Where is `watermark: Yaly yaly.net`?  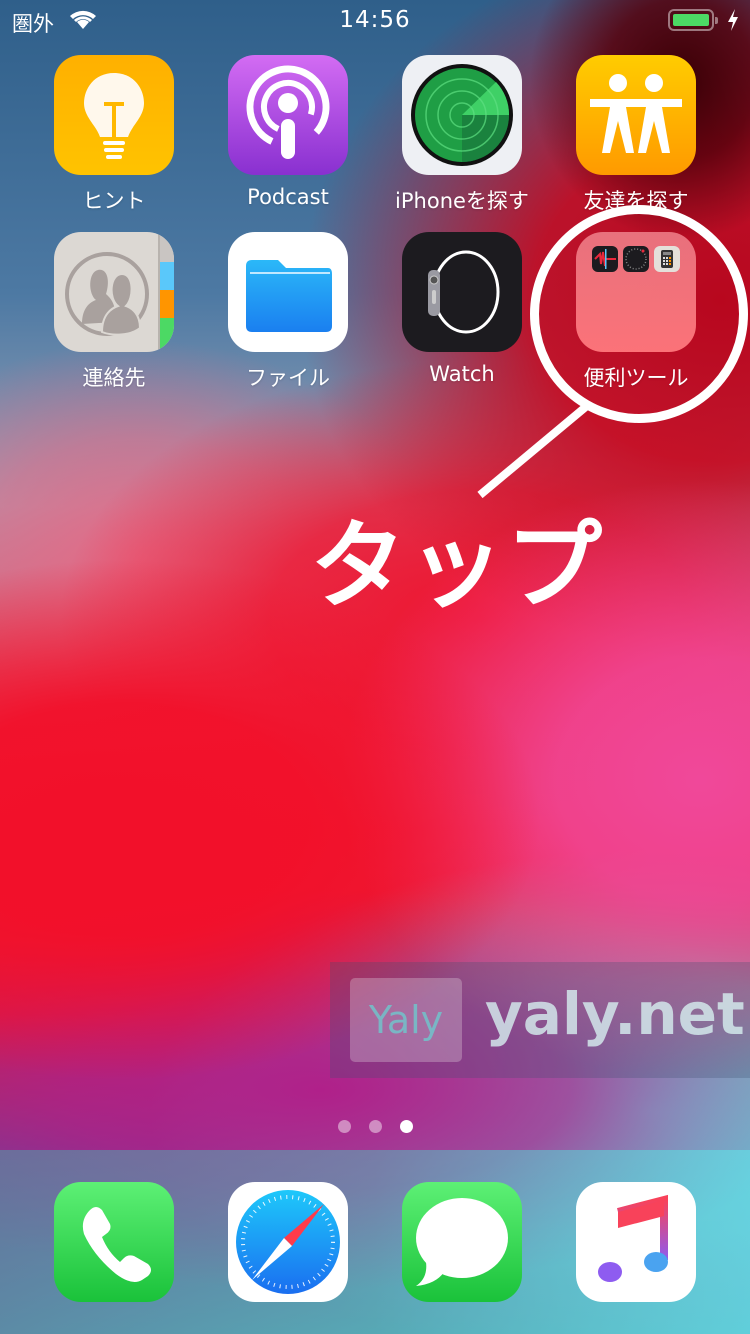
watermark: Yaly yaly.net is located at coordinates (540, 1020).